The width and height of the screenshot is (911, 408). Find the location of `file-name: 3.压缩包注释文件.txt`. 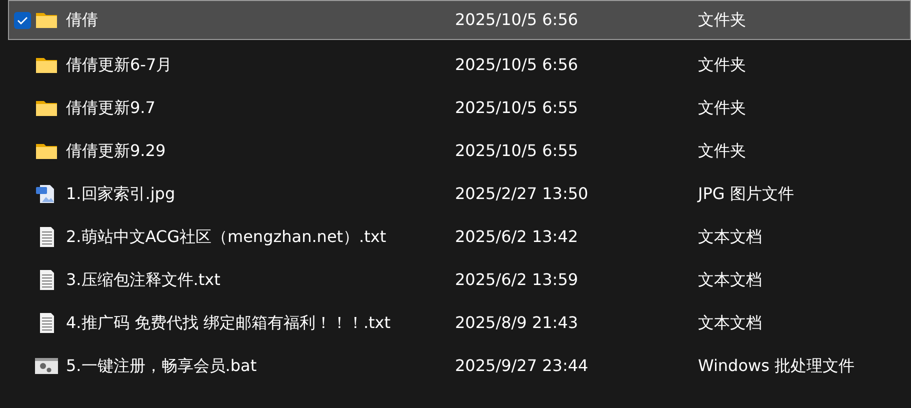

file-name: 3.压缩包注释文件.txt is located at coordinates (143, 279).